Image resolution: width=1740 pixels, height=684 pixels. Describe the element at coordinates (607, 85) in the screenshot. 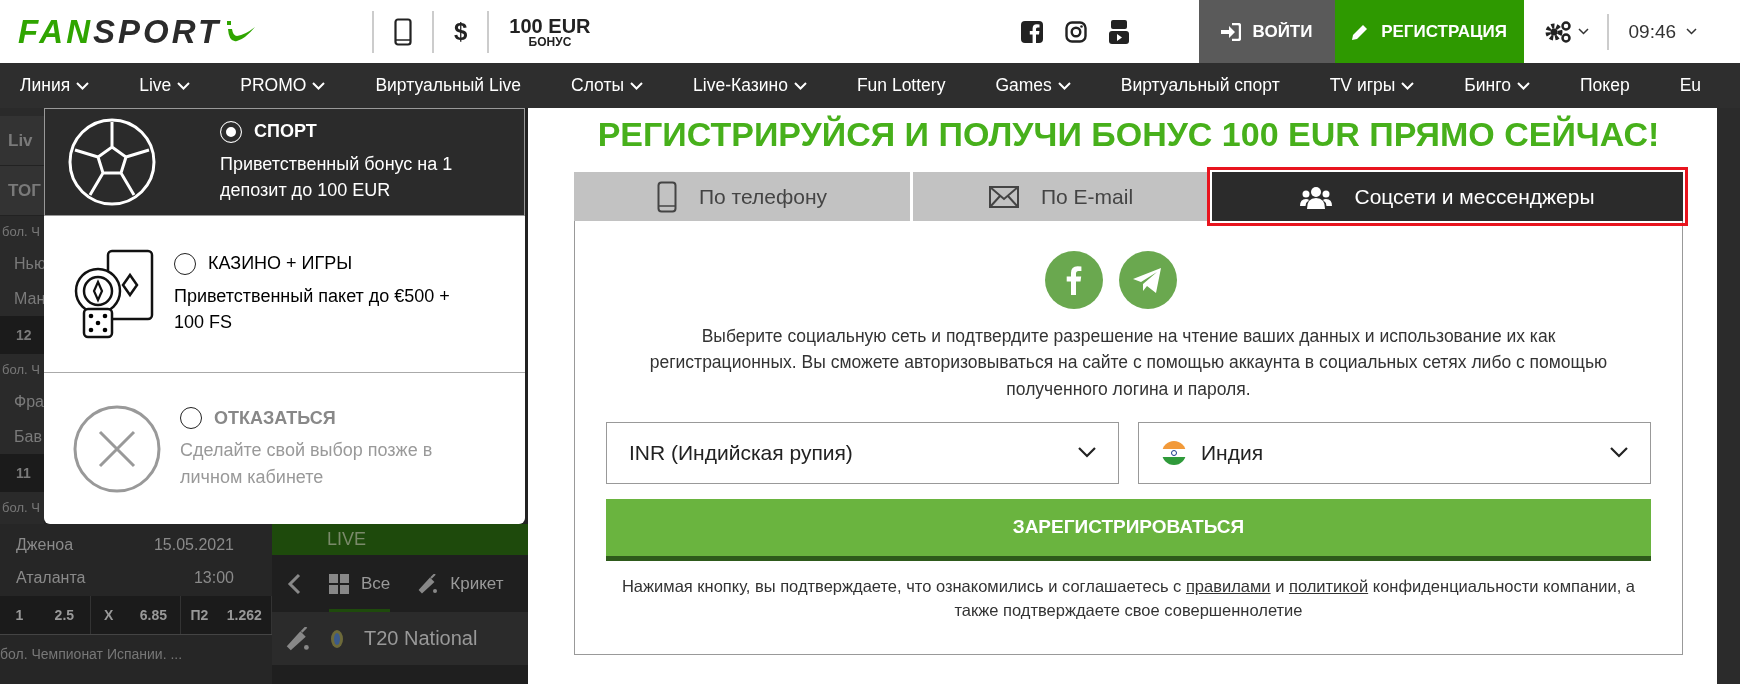

I see `nav-menu-item: Слоты` at that location.